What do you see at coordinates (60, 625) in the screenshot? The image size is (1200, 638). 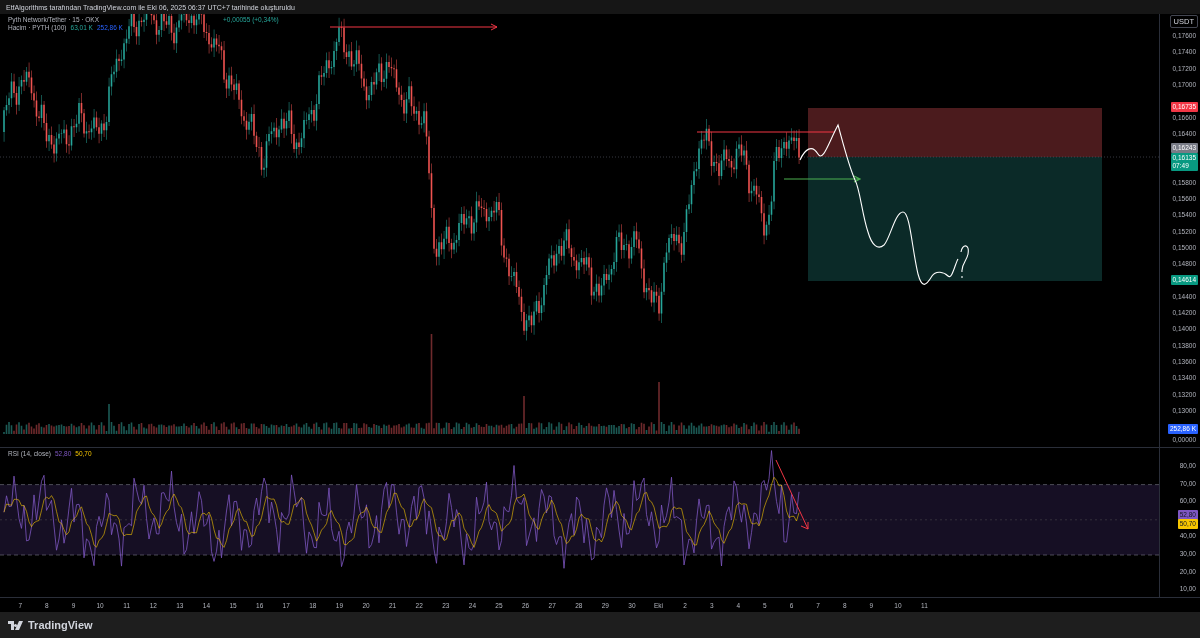 I see `brand-name: TradingView` at bounding box center [60, 625].